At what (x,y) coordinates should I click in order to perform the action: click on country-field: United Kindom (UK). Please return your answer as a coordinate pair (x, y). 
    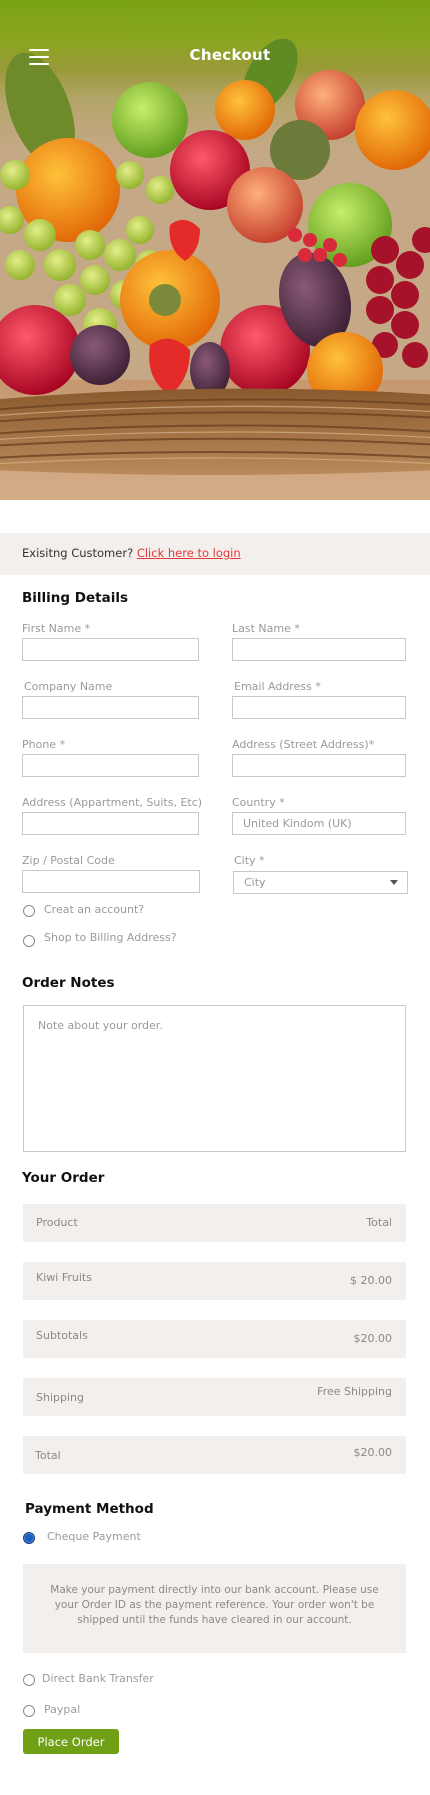
    Looking at the image, I should click on (319, 823).